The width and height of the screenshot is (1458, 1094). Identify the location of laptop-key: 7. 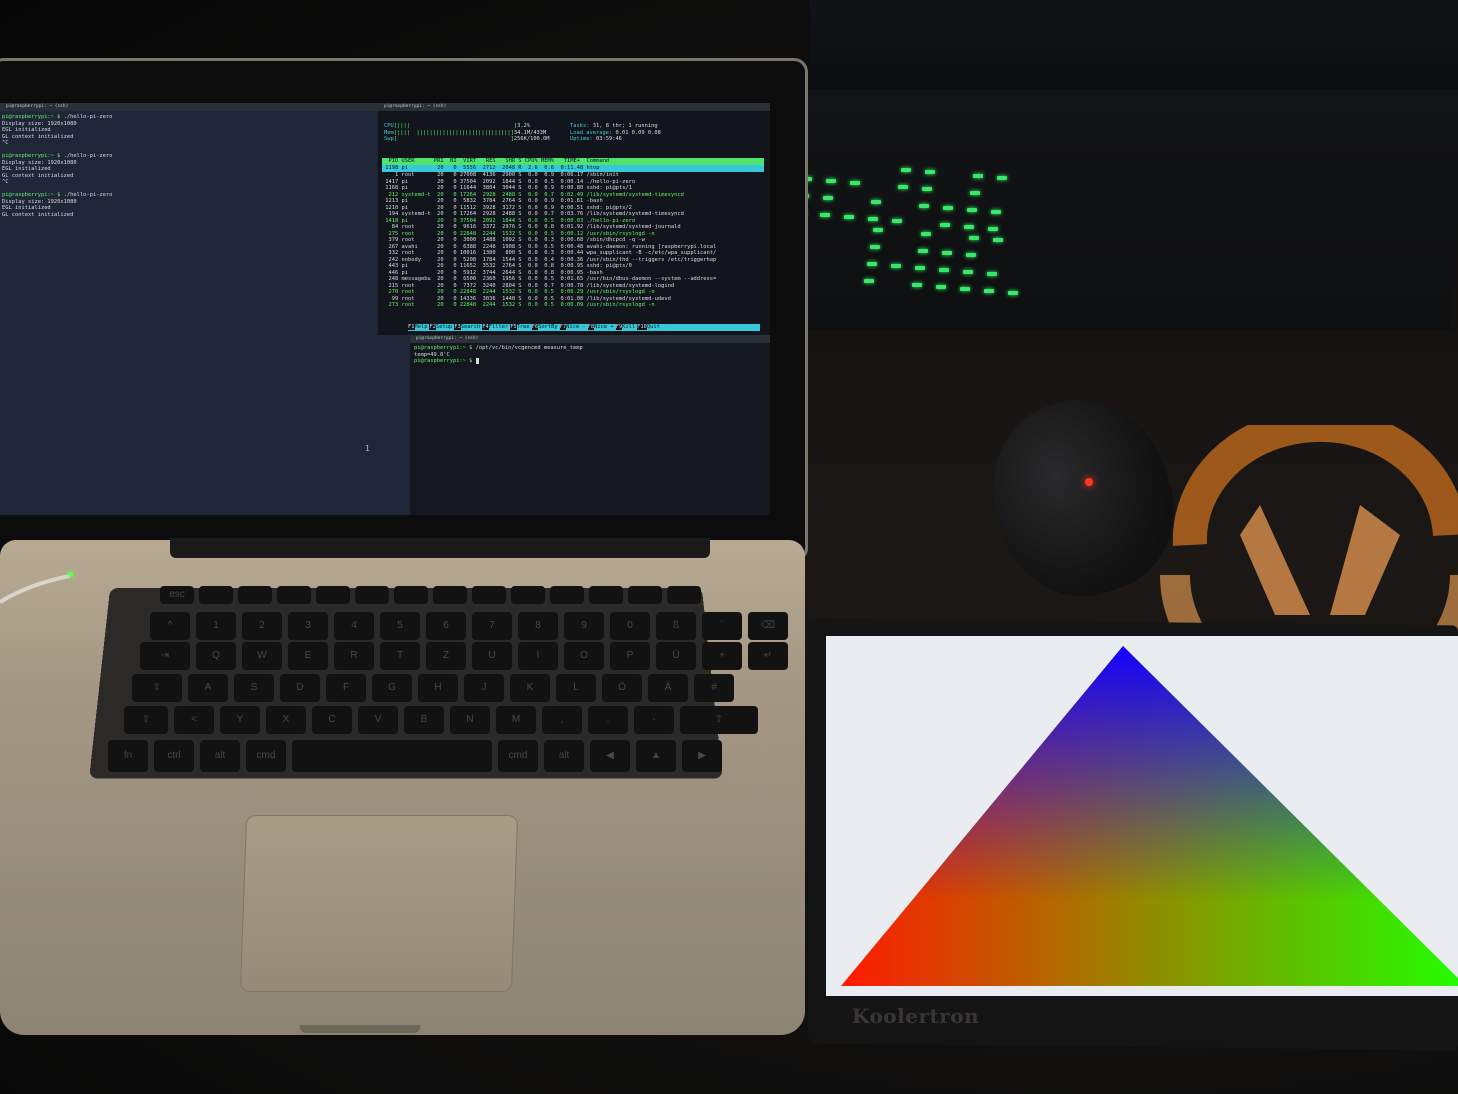
(492, 626).